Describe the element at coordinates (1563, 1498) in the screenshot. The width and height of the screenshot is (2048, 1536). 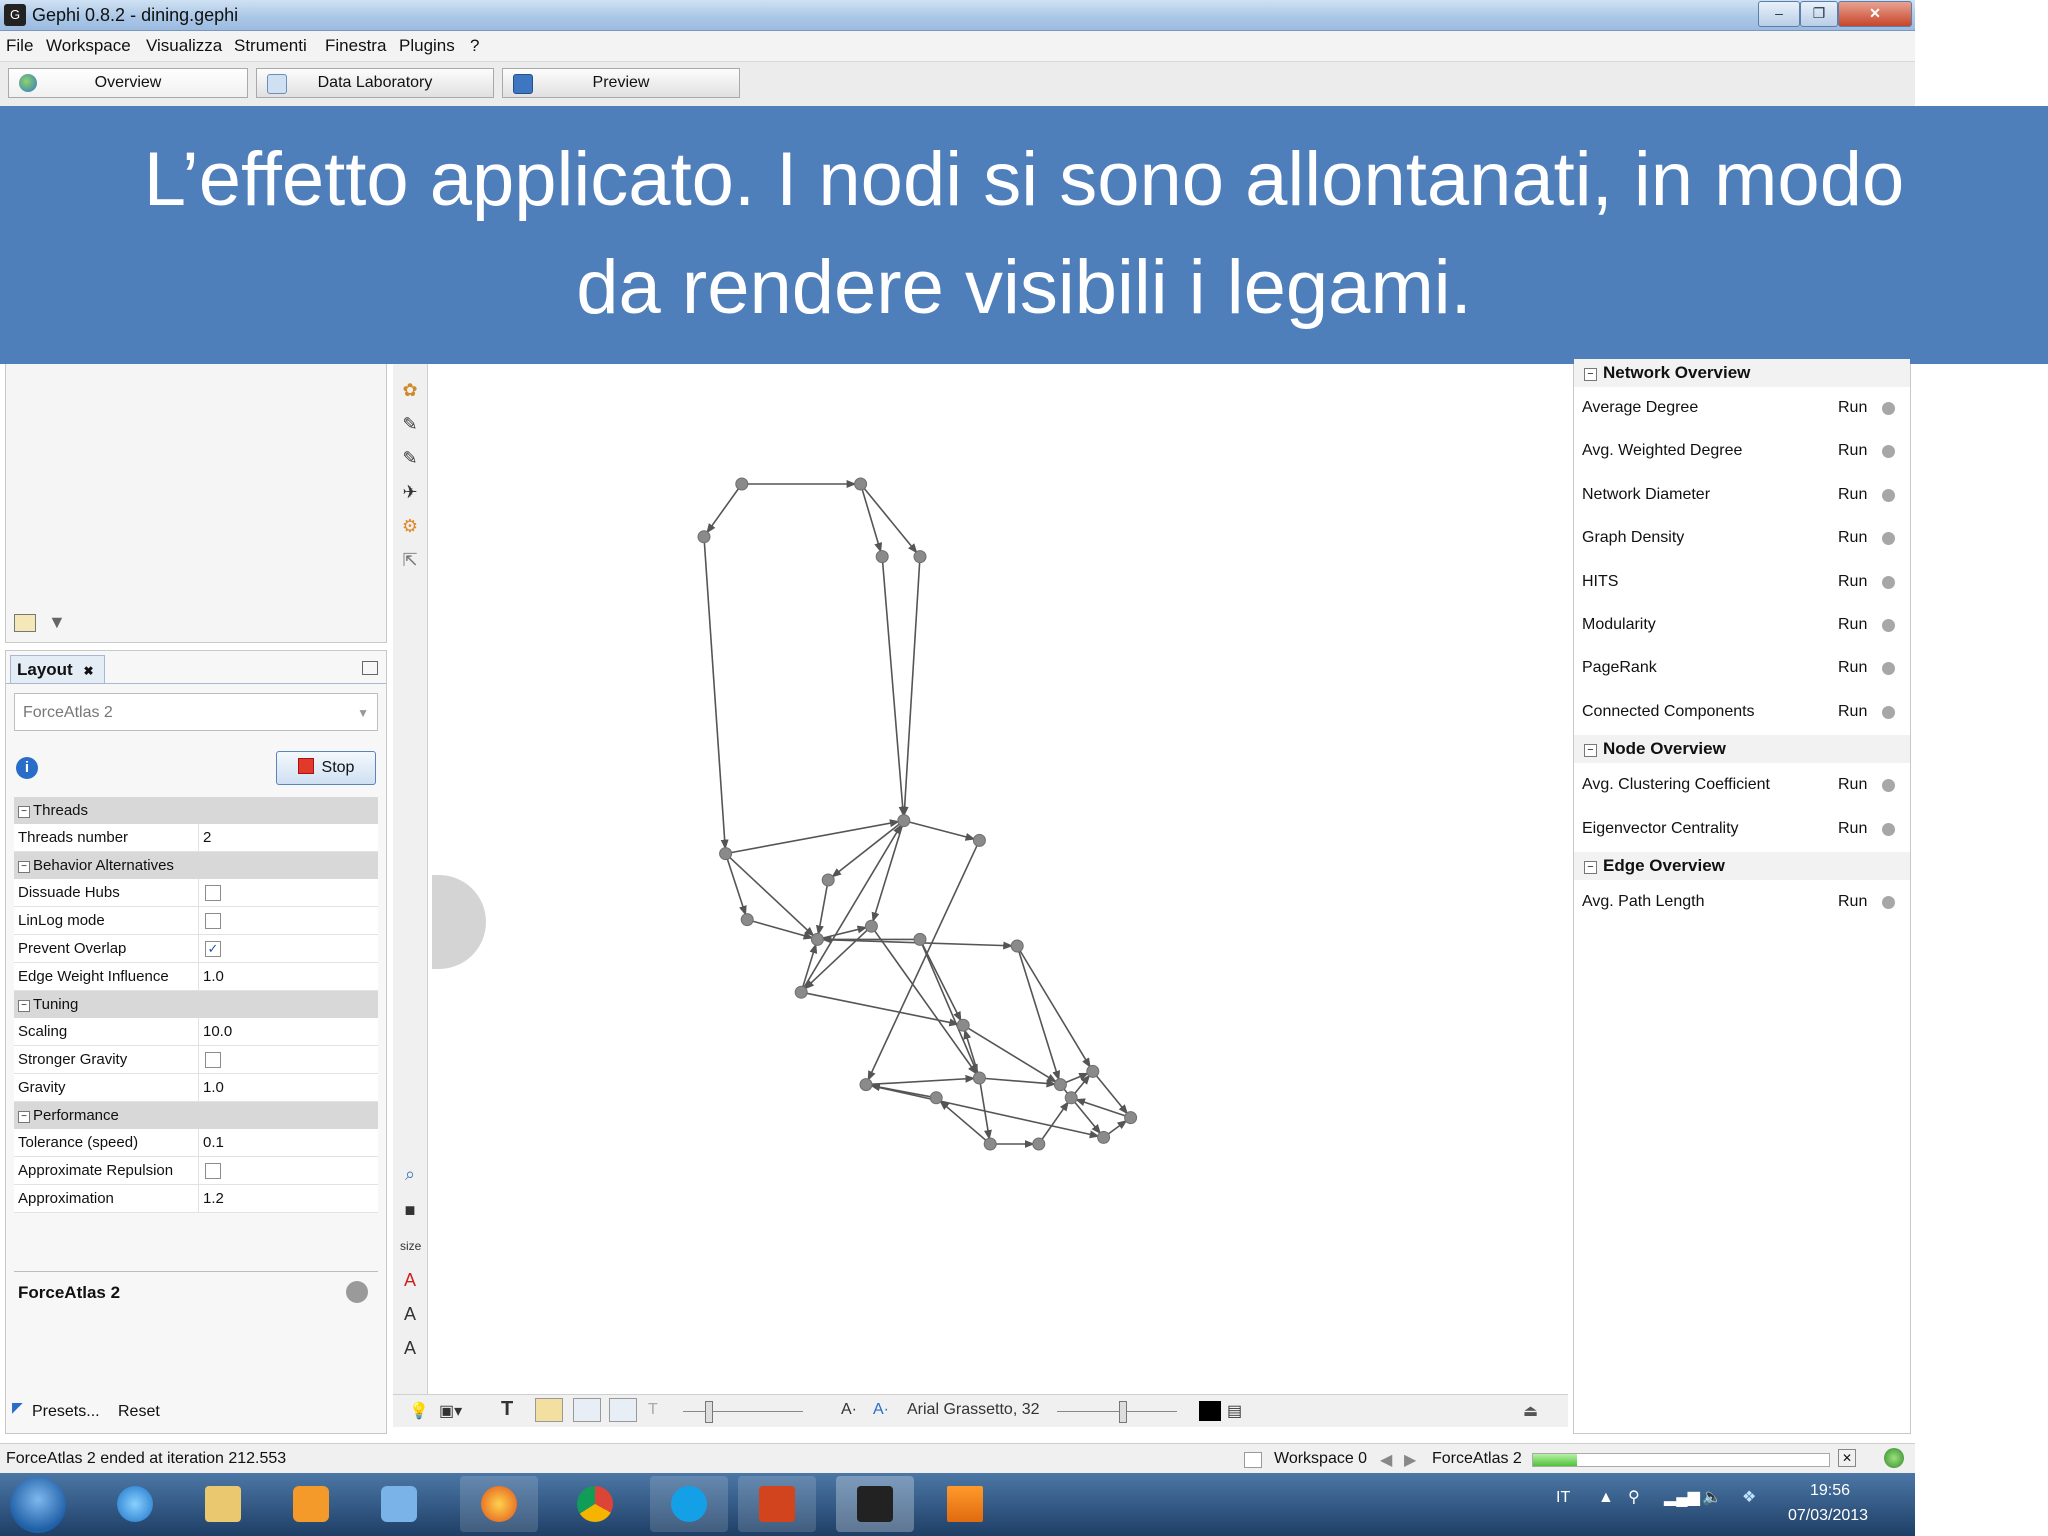
I see `language-indicator: IT` at that location.